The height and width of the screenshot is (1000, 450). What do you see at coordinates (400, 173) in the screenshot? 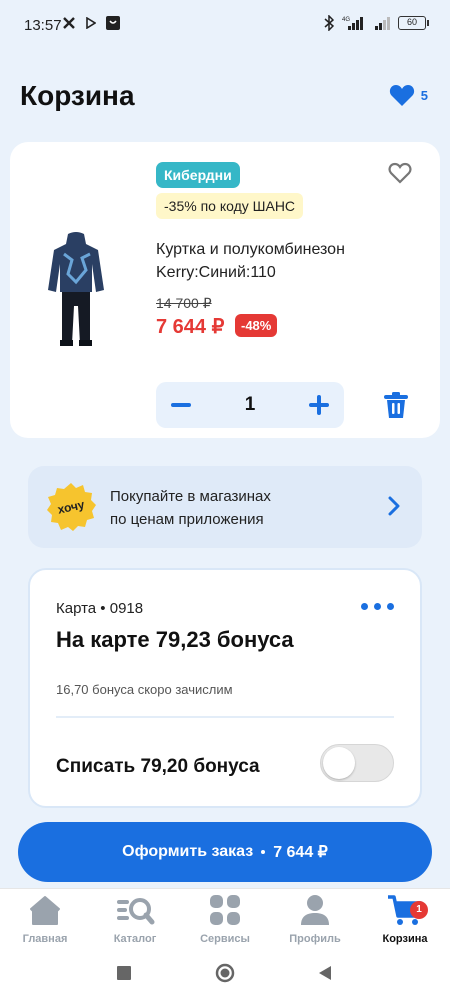
I see `favorite-outline-icon` at bounding box center [400, 173].